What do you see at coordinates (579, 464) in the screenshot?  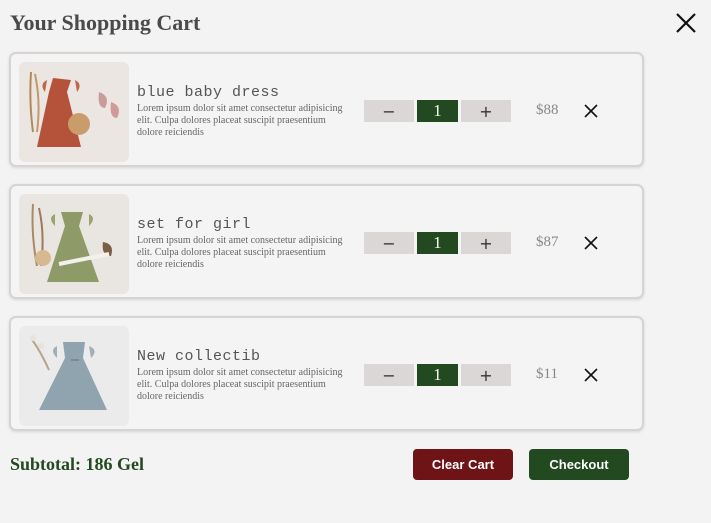 I see `checkout-button: Checkout` at bounding box center [579, 464].